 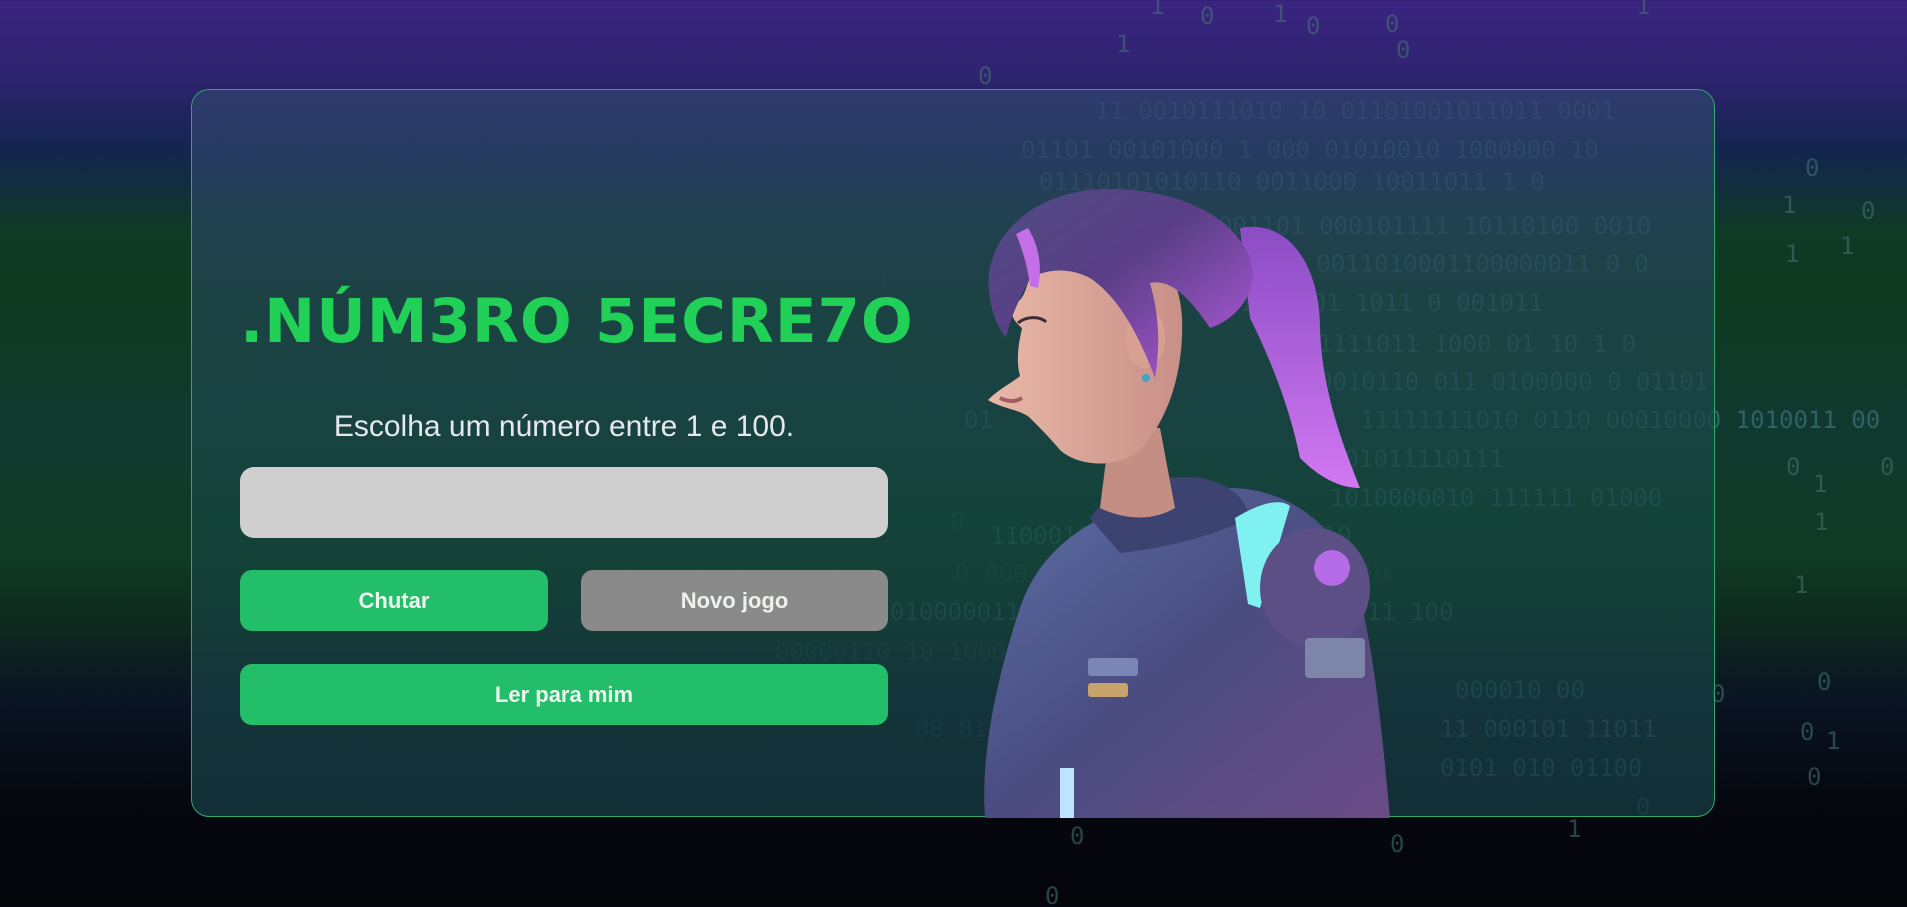 I want to click on guess-input, so click(x=564, y=502).